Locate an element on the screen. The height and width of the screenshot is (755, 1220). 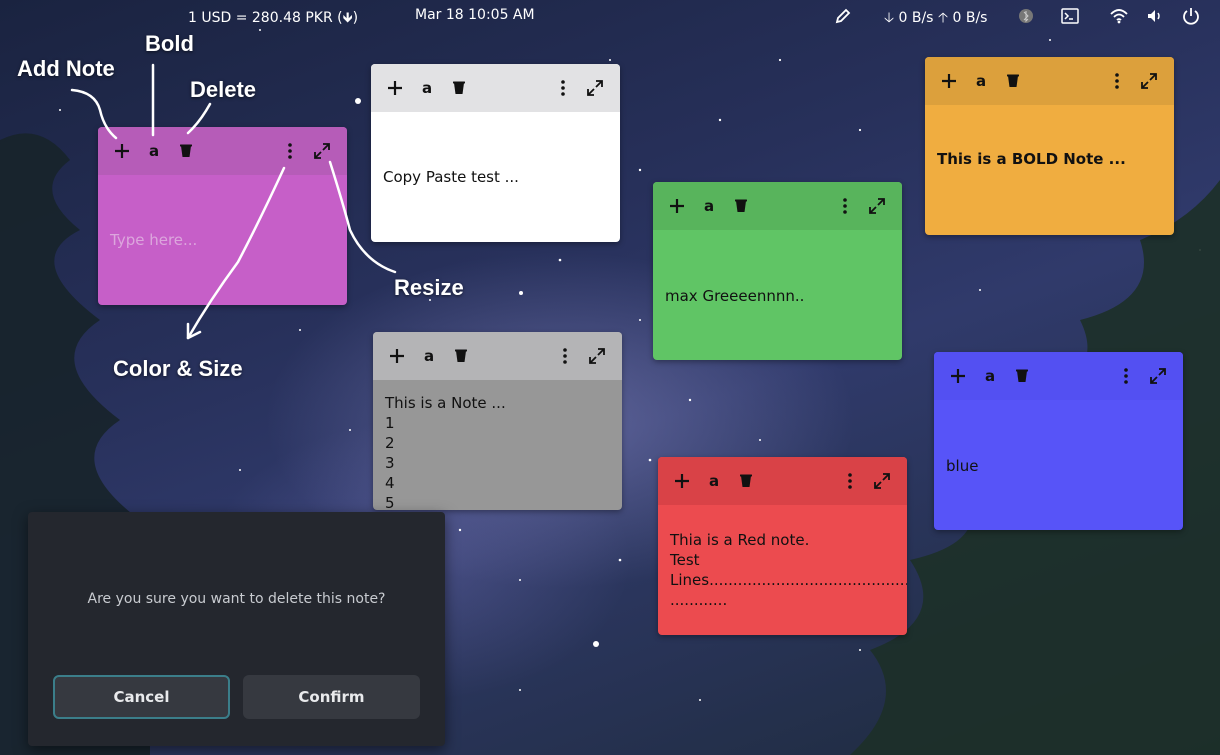
volume-icon is located at coordinates (1155, 16).